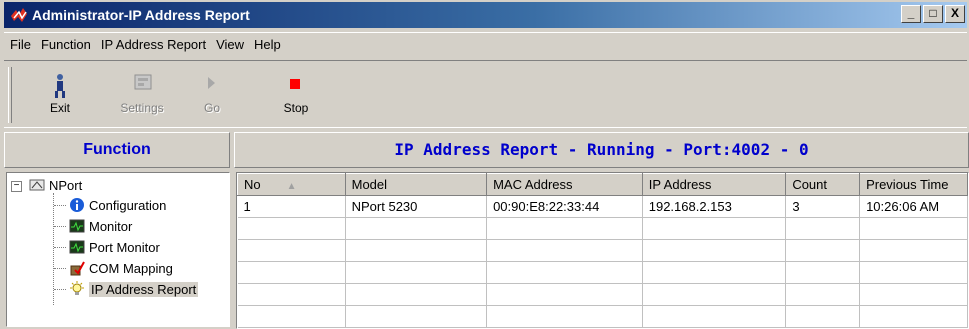  Describe the element at coordinates (20, 44) in the screenshot. I see `menu-file: File` at that location.